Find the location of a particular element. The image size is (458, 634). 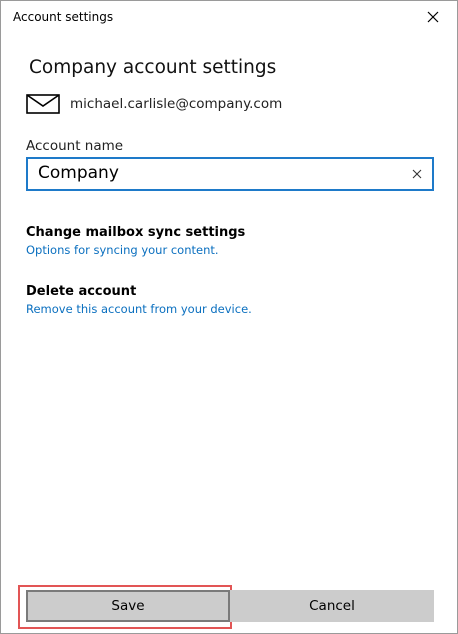

cancel-button: Cancel is located at coordinates (332, 606).